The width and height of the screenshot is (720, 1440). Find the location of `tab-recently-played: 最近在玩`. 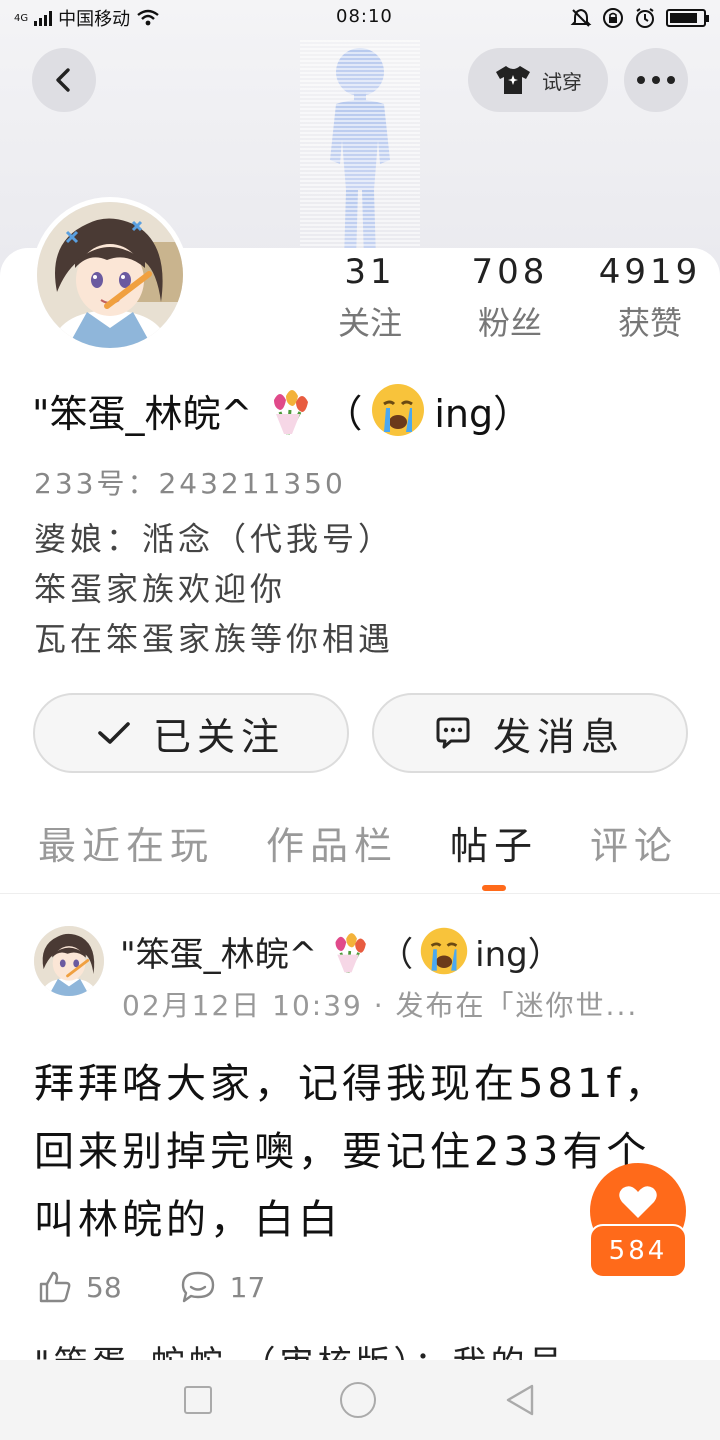

tab-recently-played: 最近在玩 is located at coordinates (126, 842).